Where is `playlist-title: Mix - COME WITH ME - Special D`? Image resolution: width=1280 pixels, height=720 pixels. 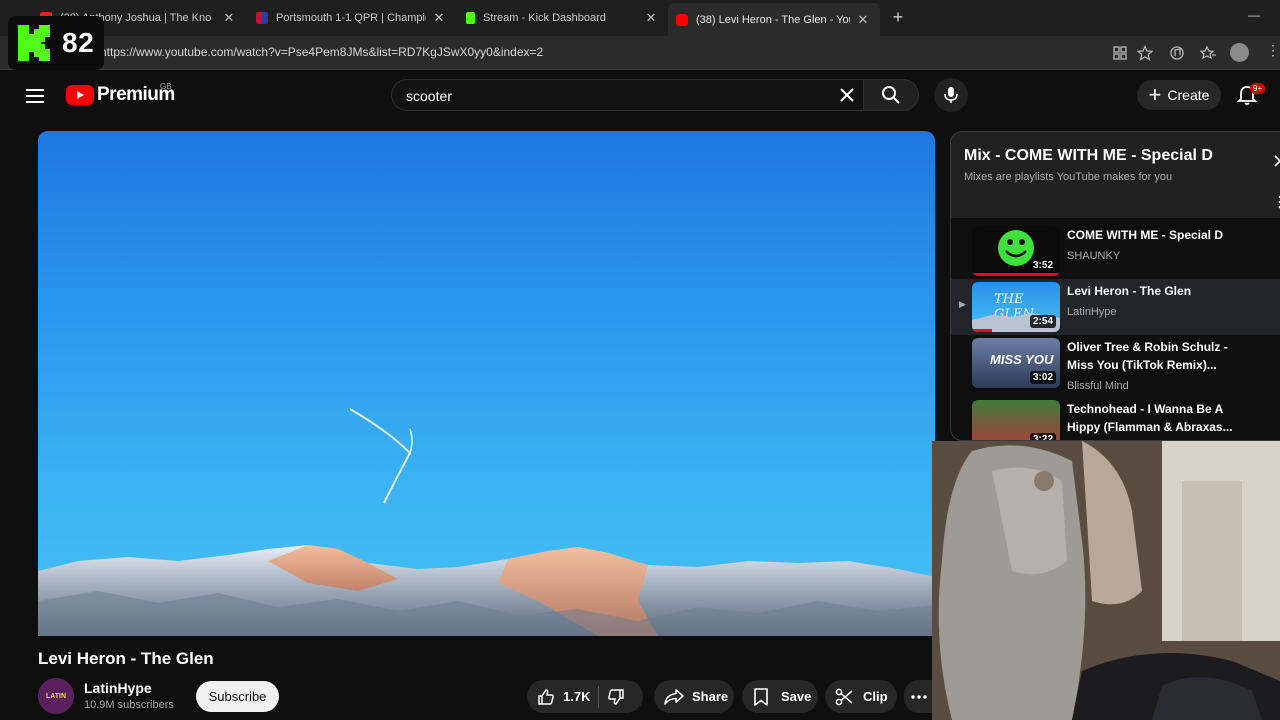 playlist-title: Mix - COME WITH ME - Special D is located at coordinates (1088, 156).